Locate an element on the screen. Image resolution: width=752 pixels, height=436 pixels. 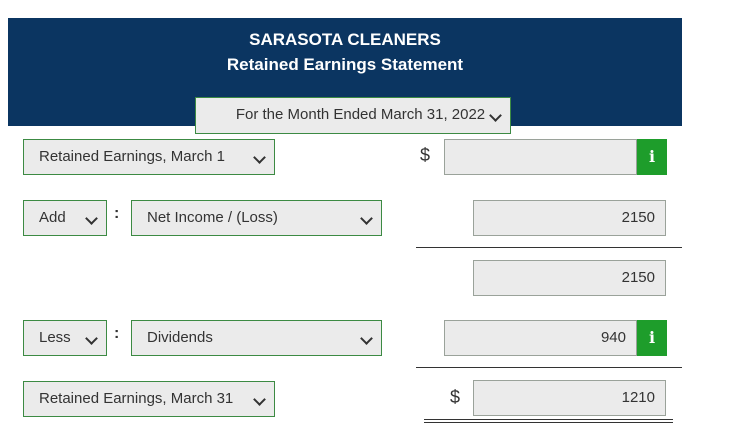
dividends-input: 940 is located at coordinates (540, 338).